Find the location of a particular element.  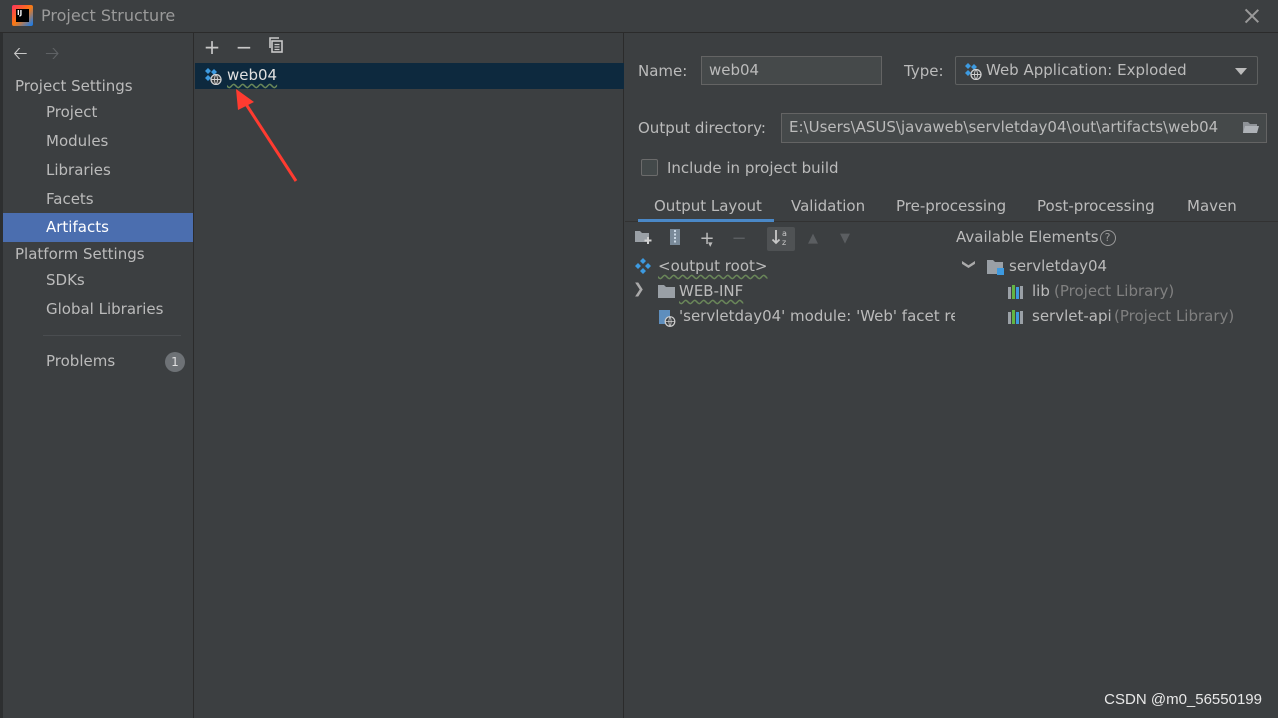

new-folder-icon is located at coordinates (643, 237).